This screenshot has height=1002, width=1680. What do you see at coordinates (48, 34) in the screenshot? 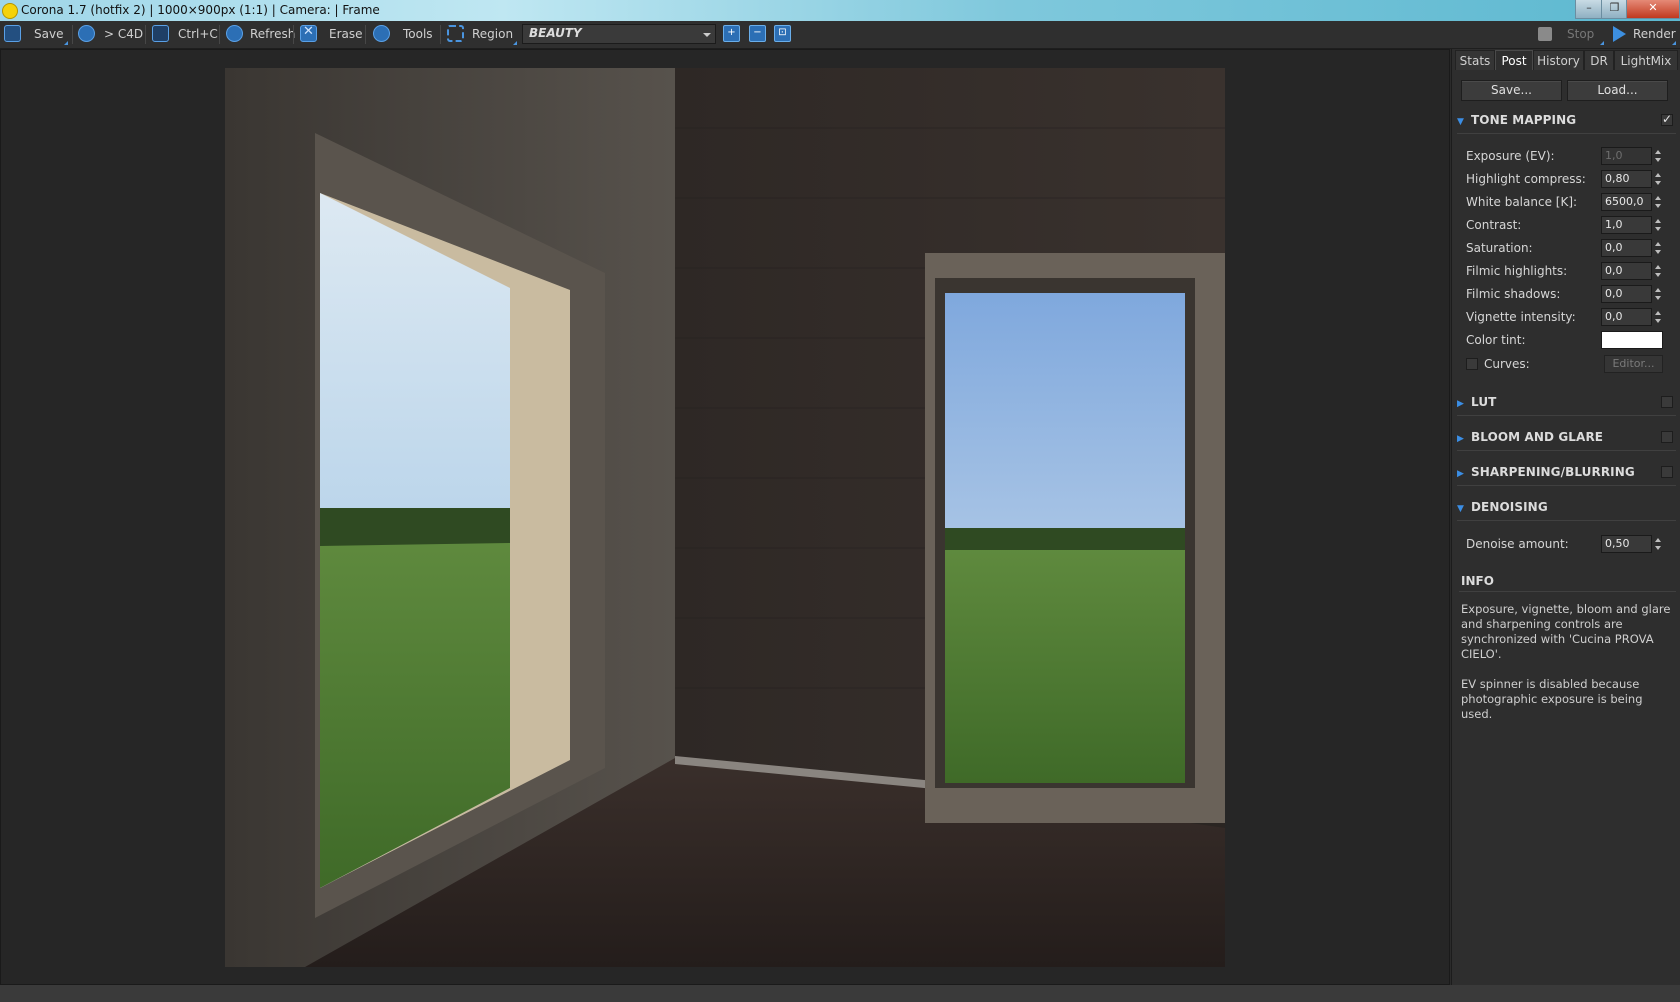
I see `save-button: Save` at bounding box center [48, 34].